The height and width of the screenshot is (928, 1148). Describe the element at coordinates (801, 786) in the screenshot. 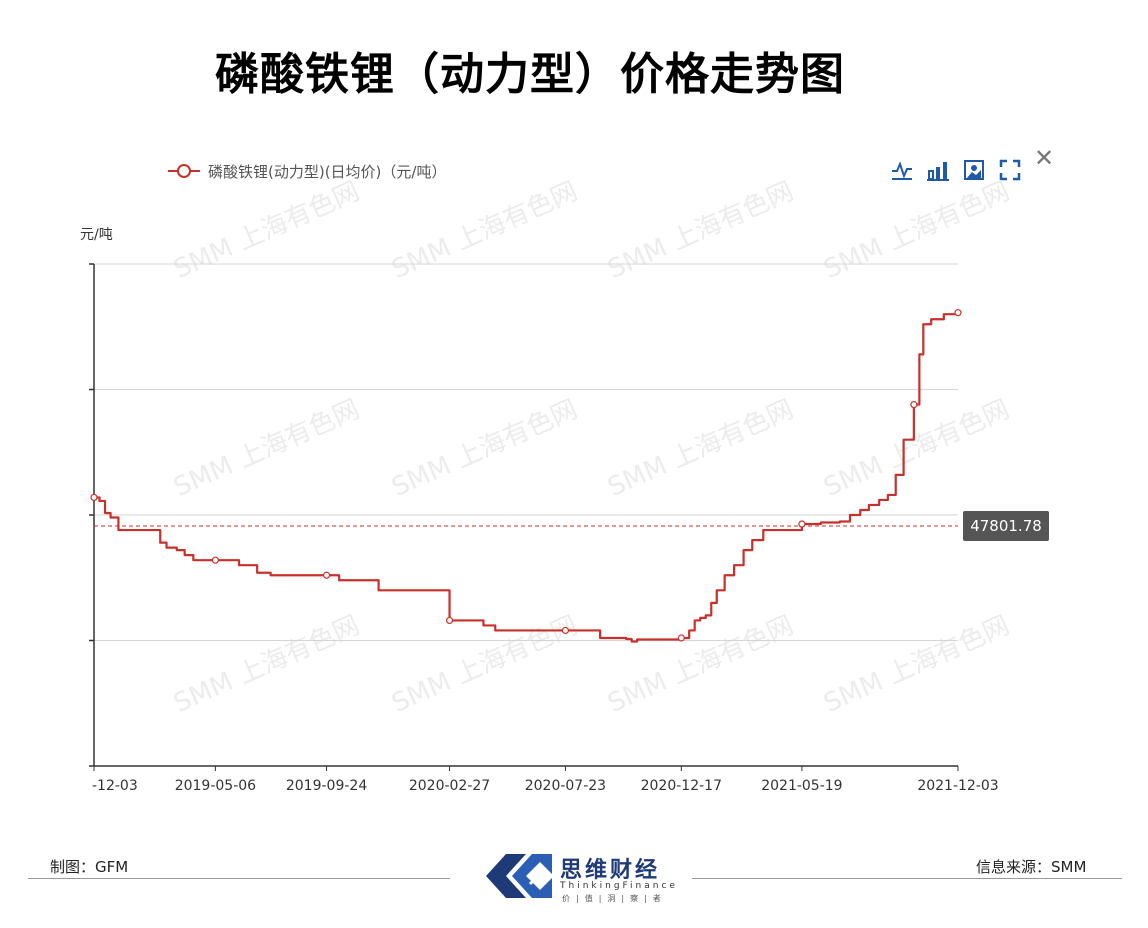

I see `x-tick-label: 2021-05-19` at that location.